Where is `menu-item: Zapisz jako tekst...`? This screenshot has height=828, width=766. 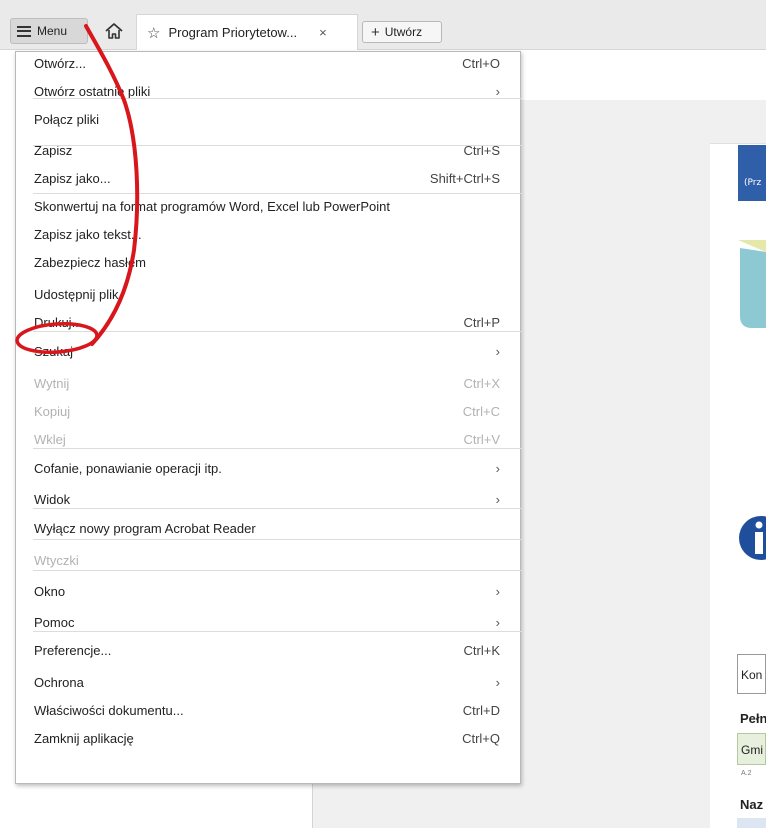 menu-item: Zapisz jako tekst... is located at coordinates (268, 234).